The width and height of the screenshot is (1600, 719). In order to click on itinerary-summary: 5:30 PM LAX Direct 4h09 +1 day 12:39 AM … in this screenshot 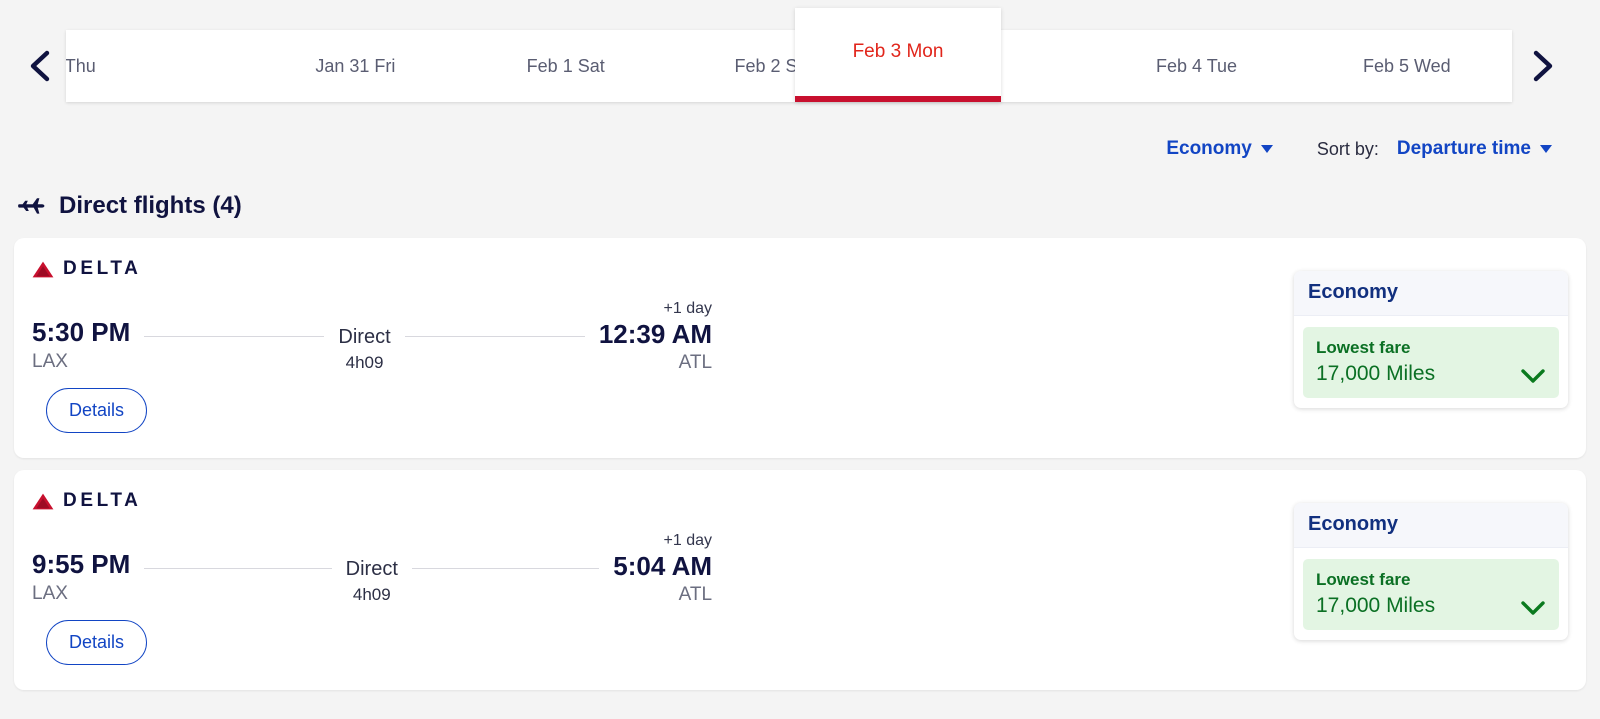, I will do `click(372, 339)`.